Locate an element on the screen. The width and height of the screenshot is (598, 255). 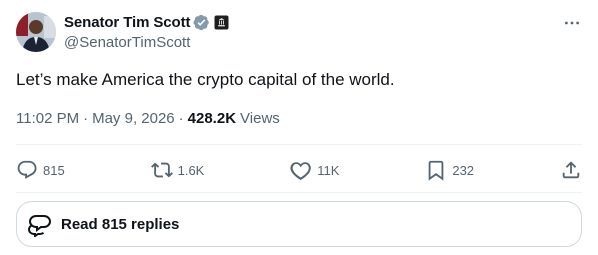
tweet-date: May 9, 2026 is located at coordinates (133, 119).